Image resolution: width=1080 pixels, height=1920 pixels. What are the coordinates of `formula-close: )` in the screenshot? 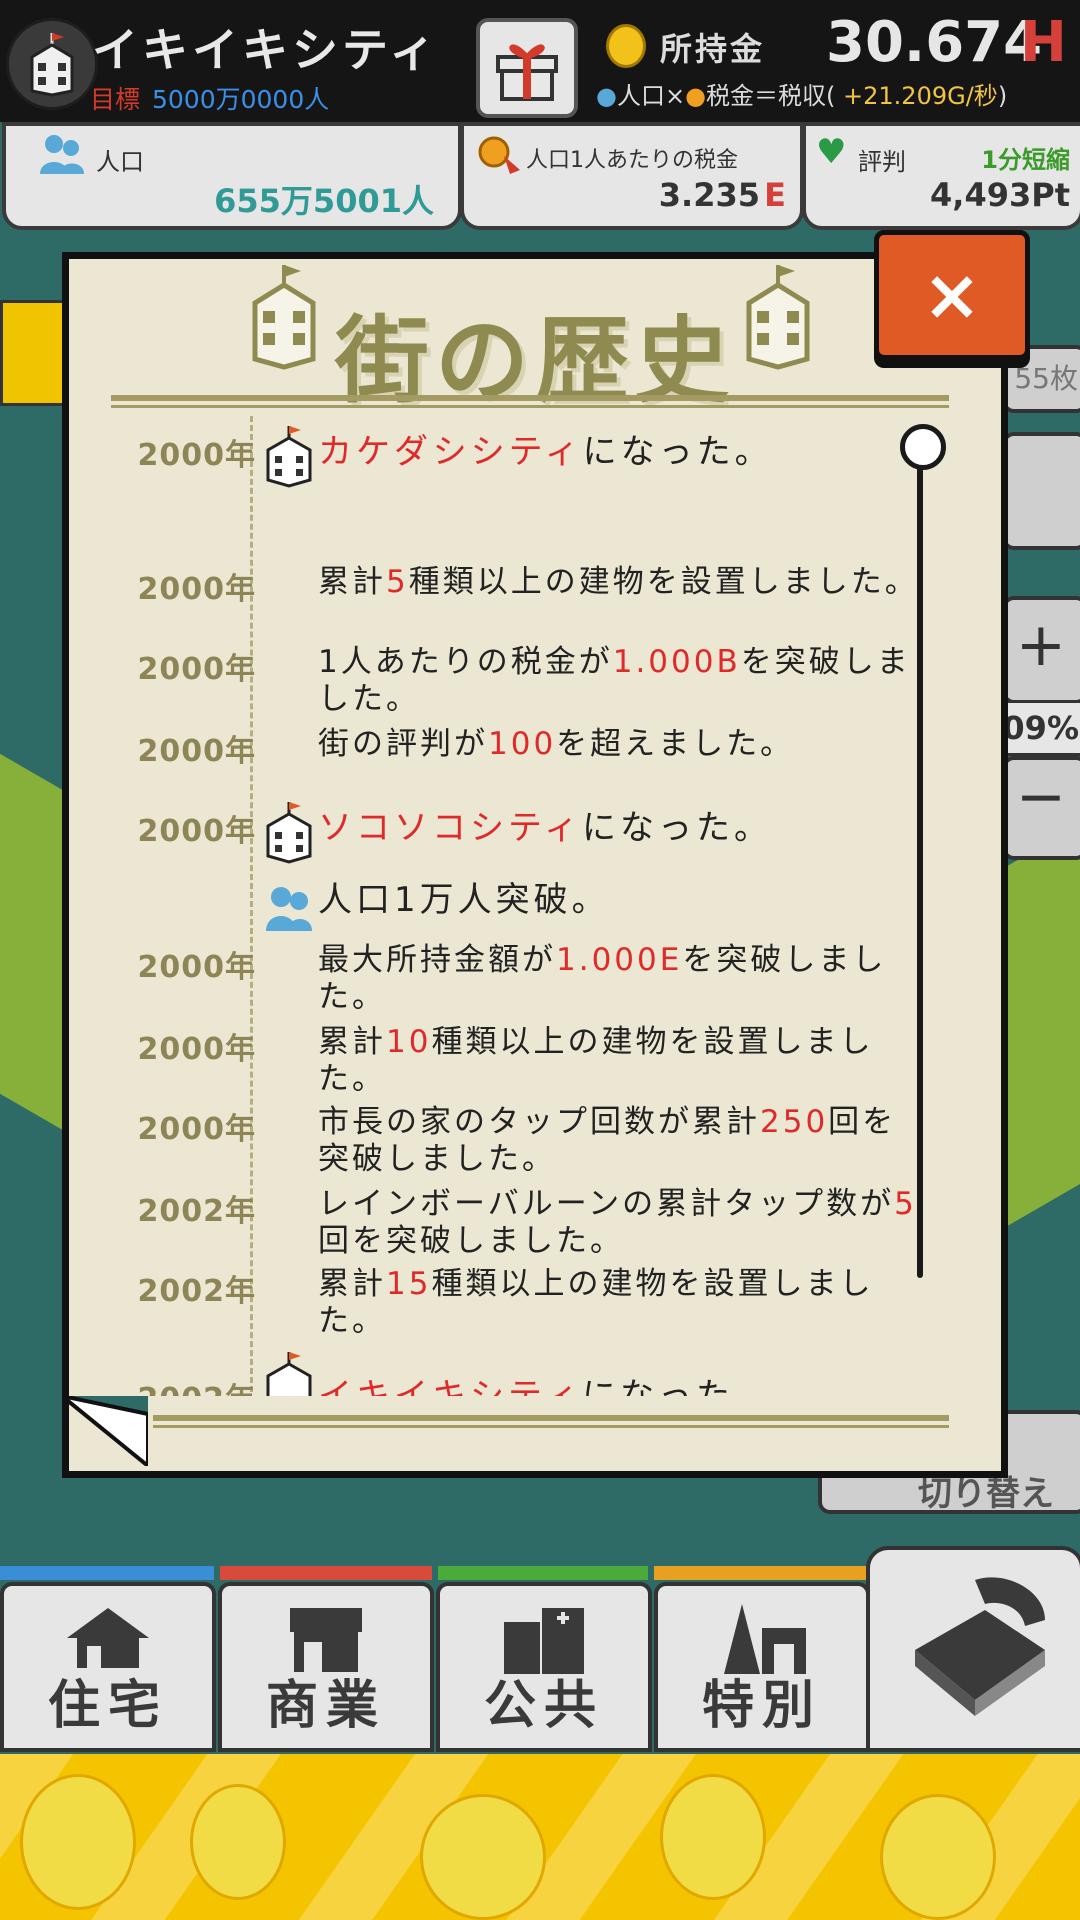 It's located at (1002, 96).